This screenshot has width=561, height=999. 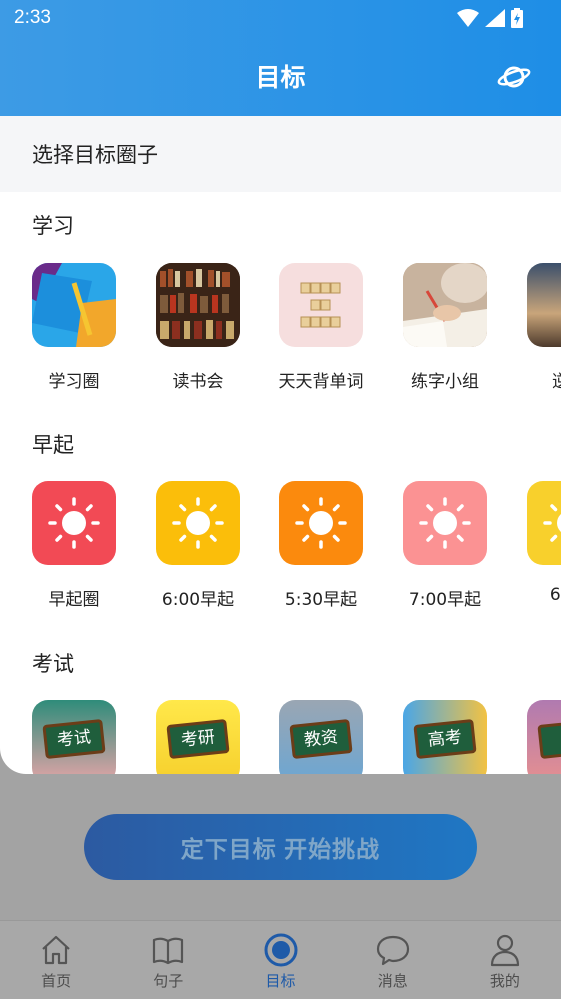 I want to click on circle-item-vocab: 天天背单词, so click(x=321, y=327).